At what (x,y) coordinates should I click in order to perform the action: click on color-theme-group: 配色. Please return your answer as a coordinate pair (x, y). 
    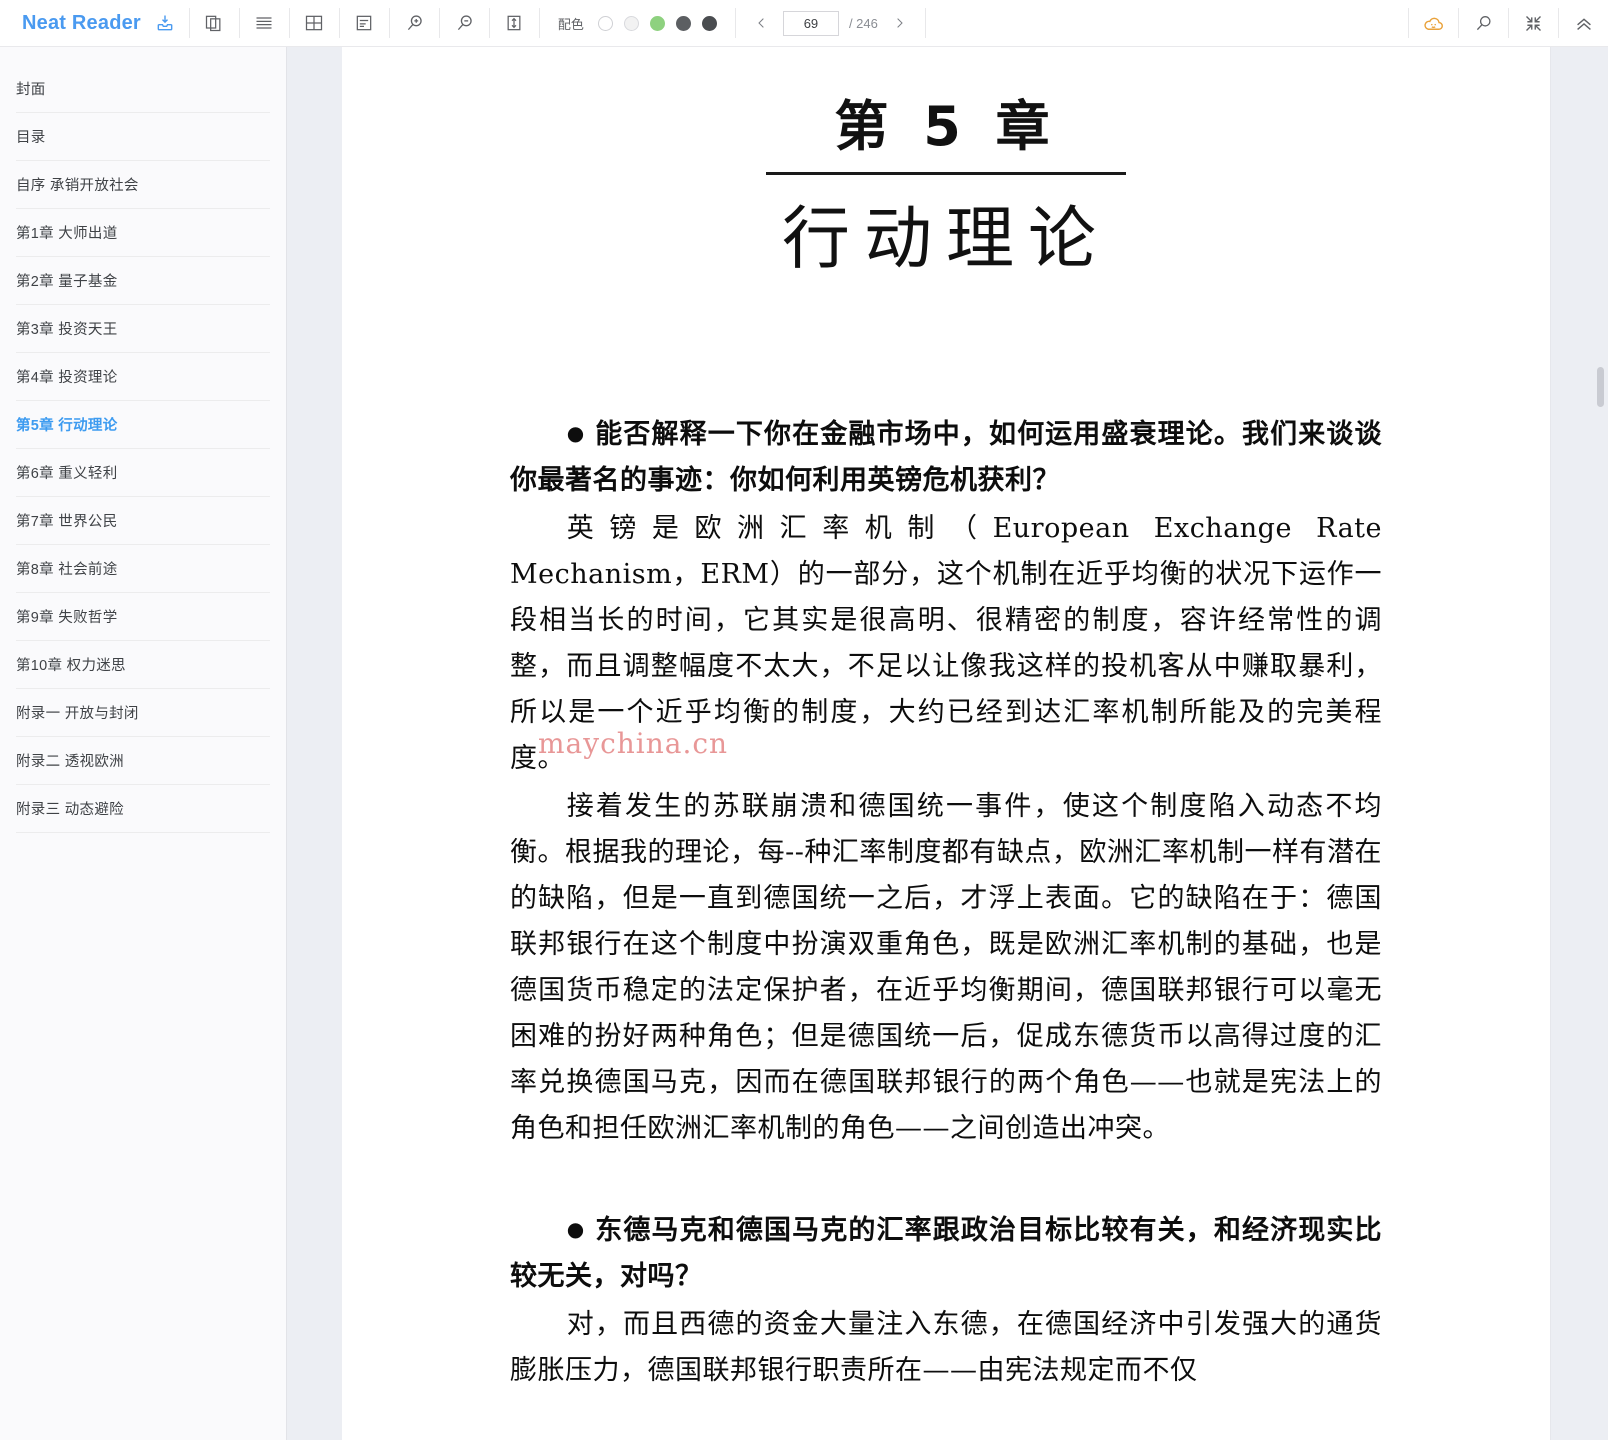
    Looking at the image, I should click on (637, 23).